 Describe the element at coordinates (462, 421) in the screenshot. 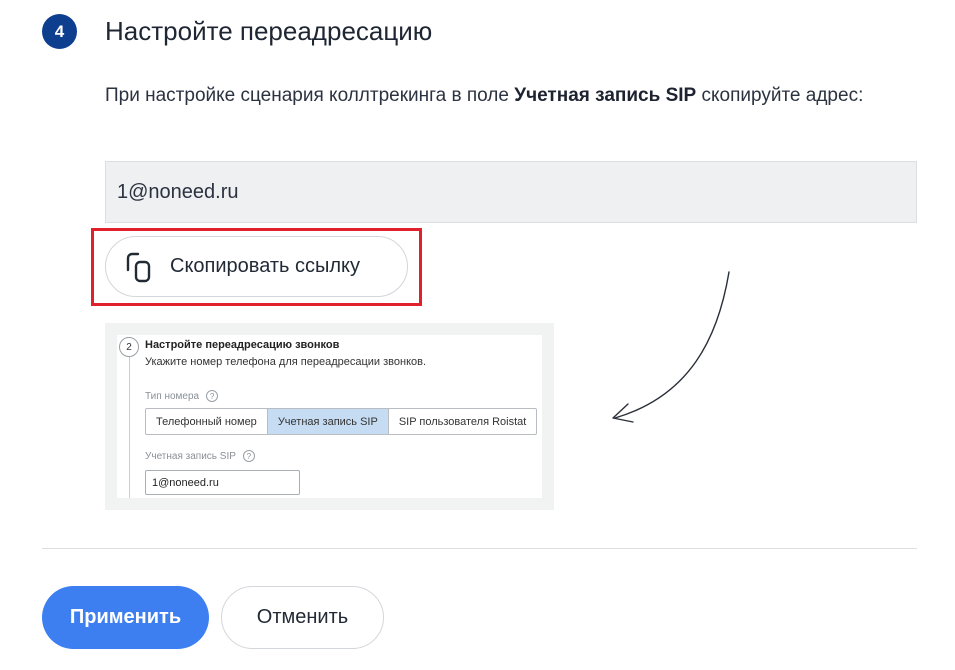

I see `example-option-roistat-sip: SIP пользователя Roistat` at that location.